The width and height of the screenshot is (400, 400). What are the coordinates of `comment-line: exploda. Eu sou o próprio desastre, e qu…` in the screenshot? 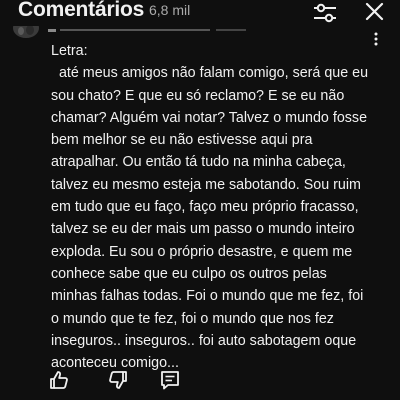 It's located at (202, 251).